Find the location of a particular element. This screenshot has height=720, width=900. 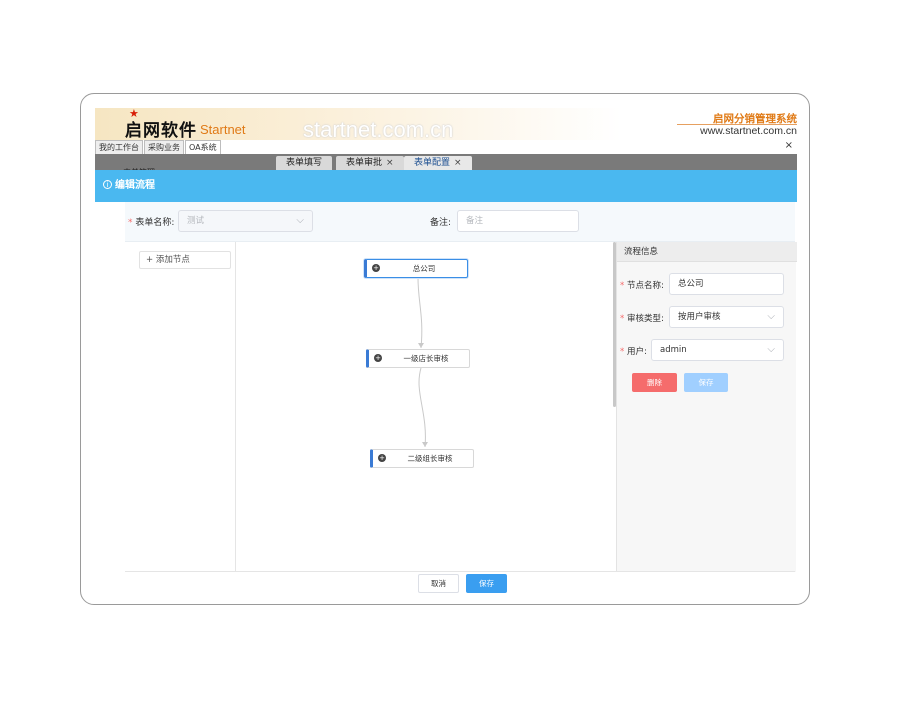

module-tabs: 我的工作台 采购业务 OA系统 is located at coordinates (158, 147).